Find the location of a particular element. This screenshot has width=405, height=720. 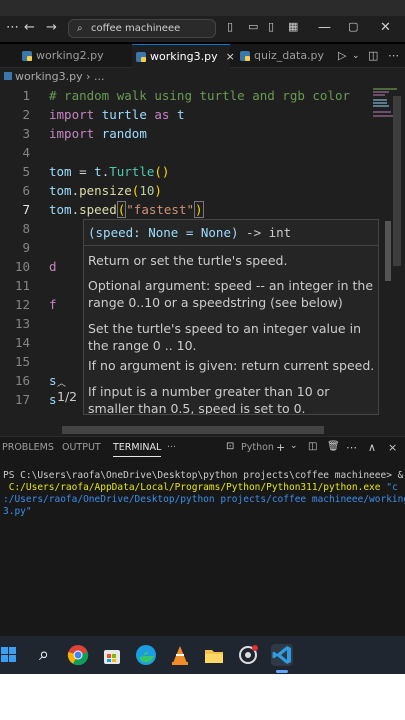

tab-terminal: TERMINAL is located at coordinates (137, 449).